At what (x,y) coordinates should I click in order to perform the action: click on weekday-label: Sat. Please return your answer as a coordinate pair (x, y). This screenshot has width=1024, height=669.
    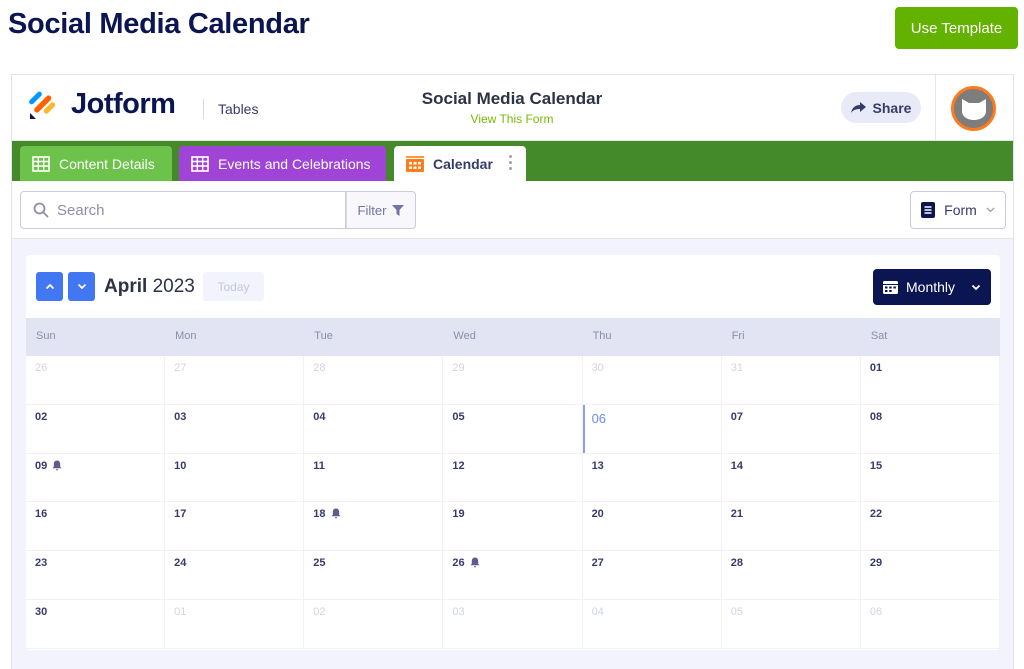
    Looking at the image, I should click on (879, 336).